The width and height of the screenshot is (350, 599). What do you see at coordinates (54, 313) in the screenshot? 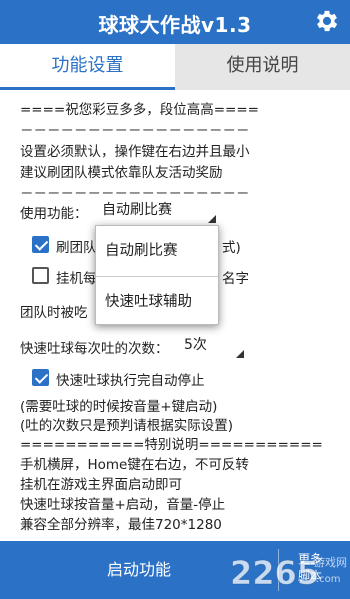
I see `team-eaten-label: 团队时被吃` at bounding box center [54, 313].